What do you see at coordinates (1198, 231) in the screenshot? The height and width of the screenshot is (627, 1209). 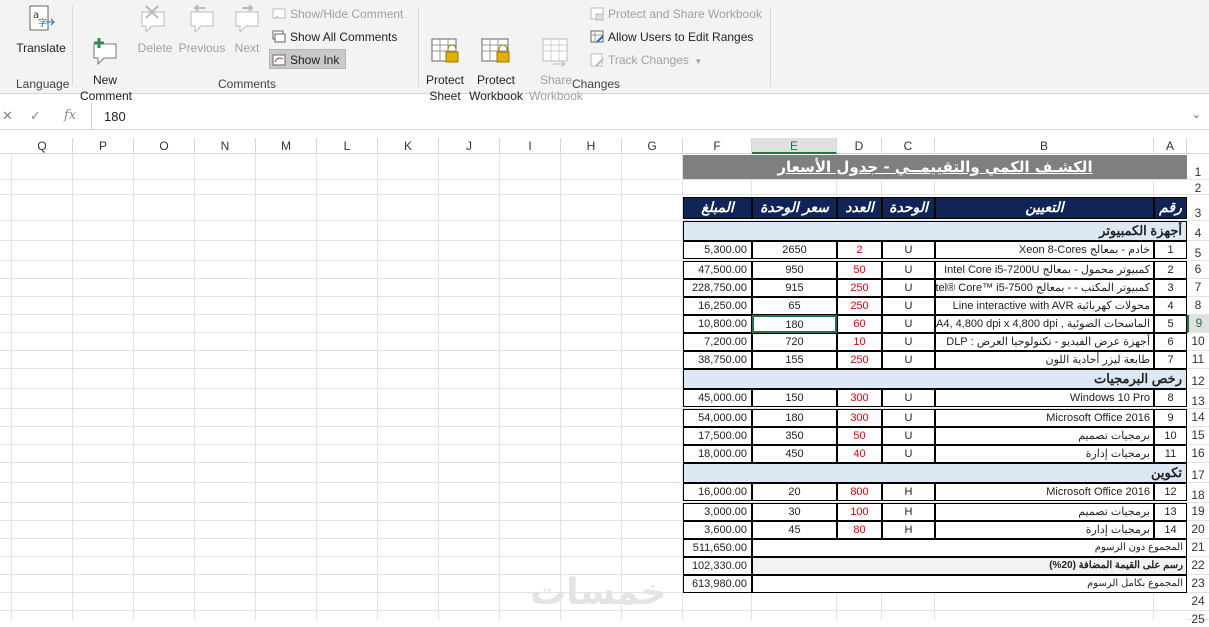 I see `row-header-4: 4` at bounding box center [1198, 231].